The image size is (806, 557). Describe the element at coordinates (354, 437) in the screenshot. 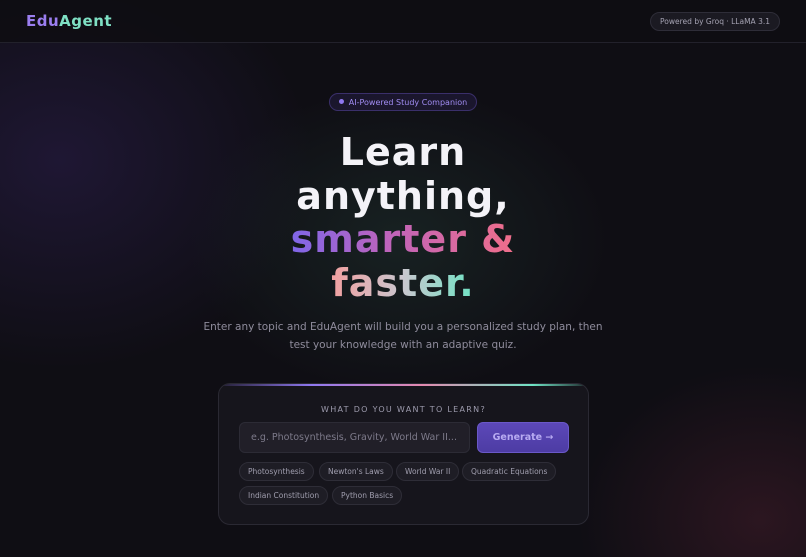

I see `topic-input` at that location.